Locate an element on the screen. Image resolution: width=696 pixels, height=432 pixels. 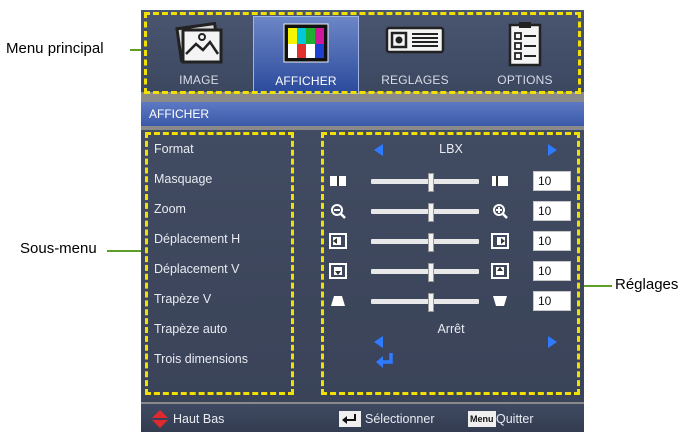
masquage-slider is located at coordinates (425, 182).